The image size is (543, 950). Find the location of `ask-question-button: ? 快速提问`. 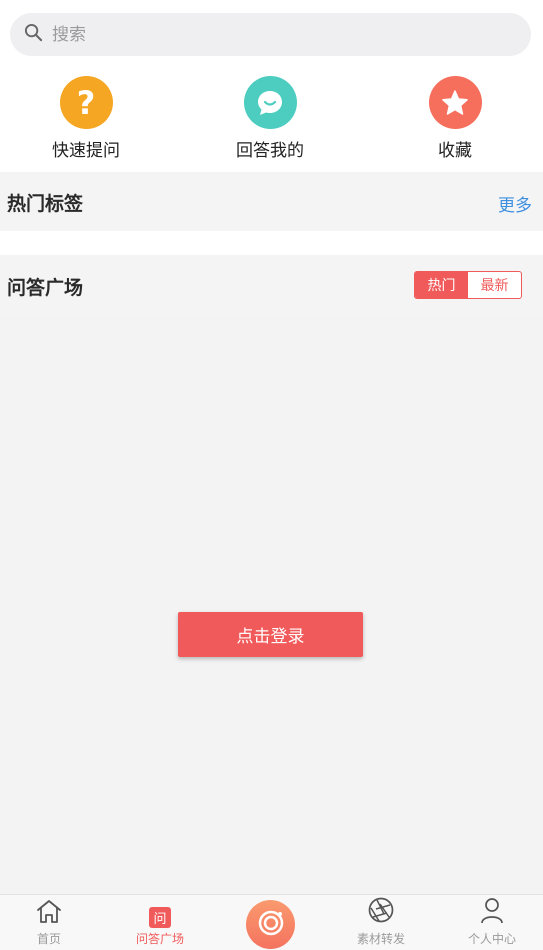

ask-question-button: ? 快速提问 is located at coordinates (86, 118).